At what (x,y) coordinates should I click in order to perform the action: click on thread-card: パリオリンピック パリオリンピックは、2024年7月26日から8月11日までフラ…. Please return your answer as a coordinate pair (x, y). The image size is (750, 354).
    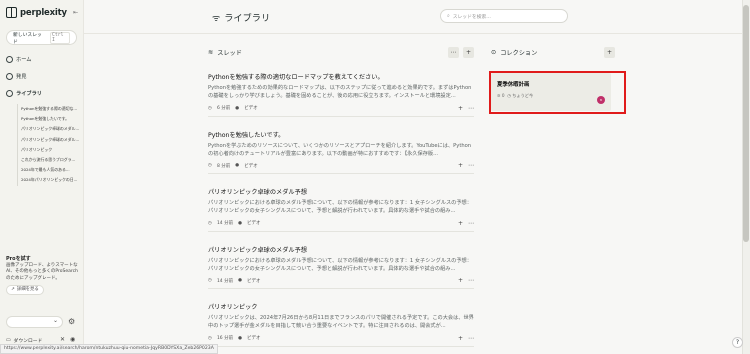
    Looking at the image, I should click on (341, 318).